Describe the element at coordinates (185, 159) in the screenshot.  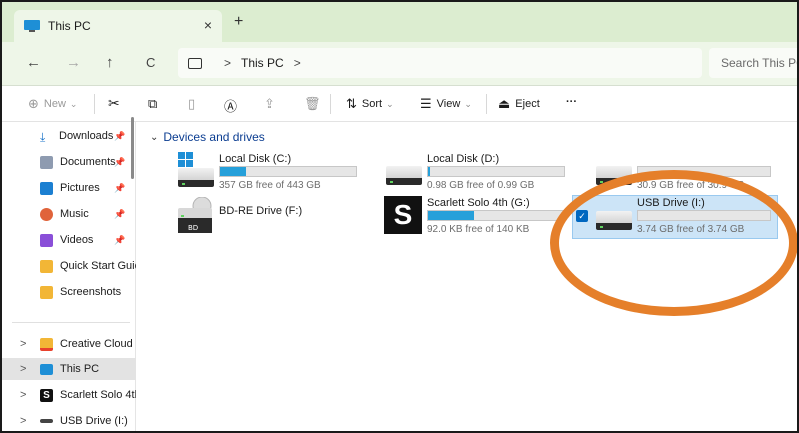
I see `windows-logo-icon` at that location.